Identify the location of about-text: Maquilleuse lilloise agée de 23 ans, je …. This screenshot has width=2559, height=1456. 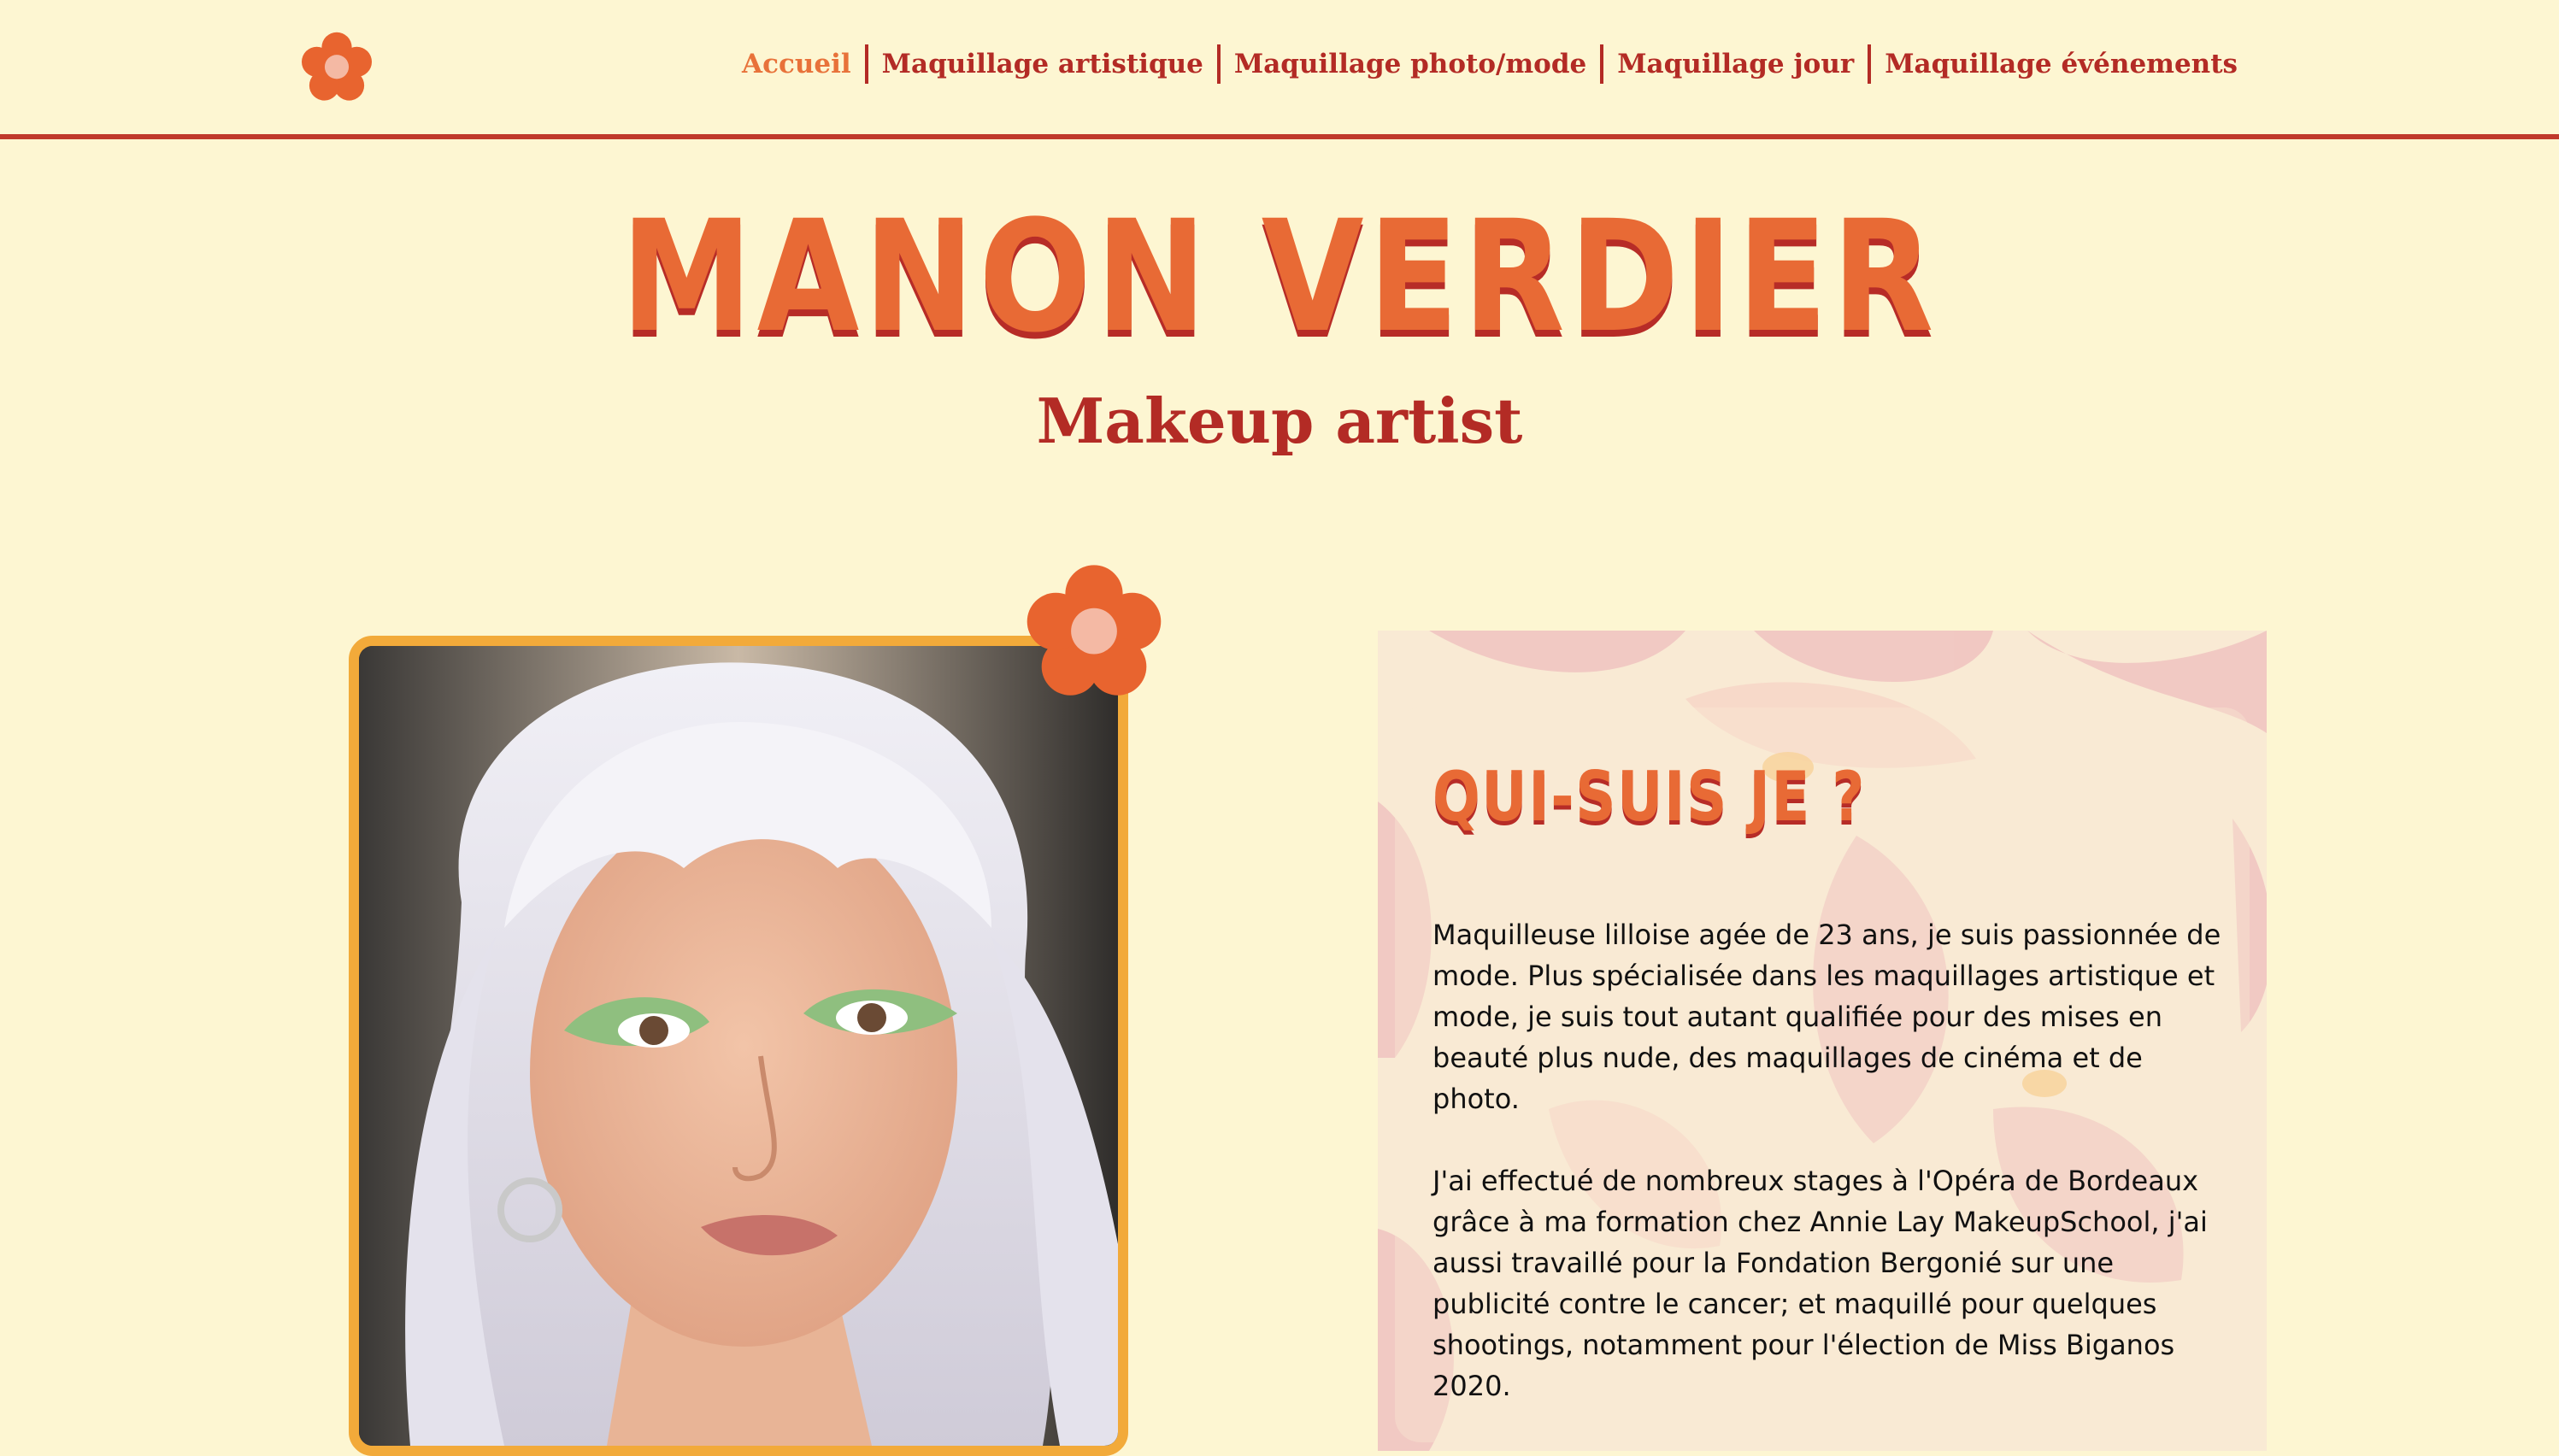
(1834, 1180).